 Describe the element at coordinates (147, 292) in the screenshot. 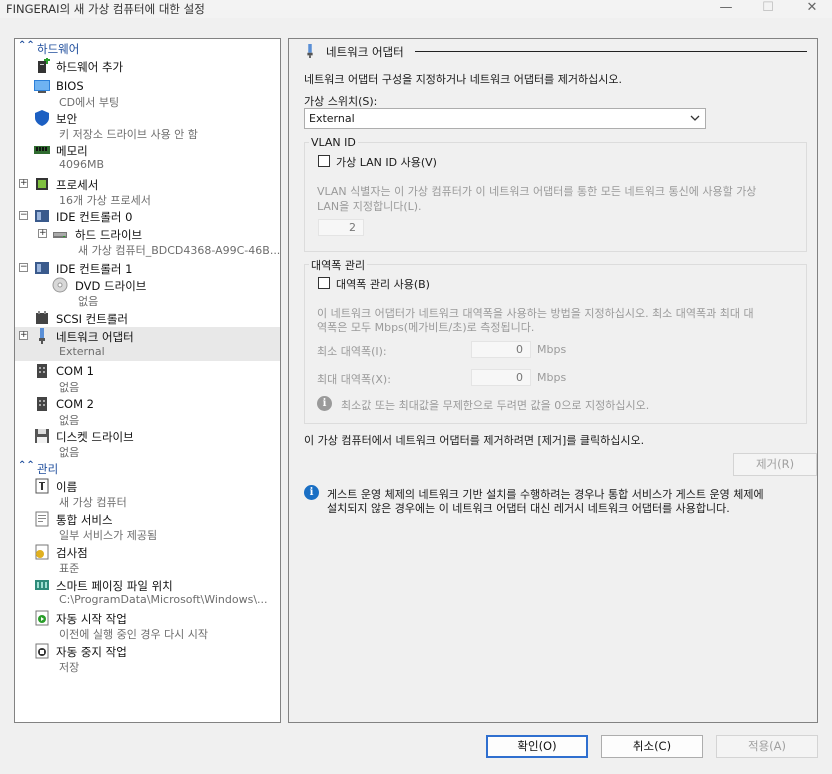

I see `tree-item-dvd-drive: DVD 드라이브 없음` at that location.